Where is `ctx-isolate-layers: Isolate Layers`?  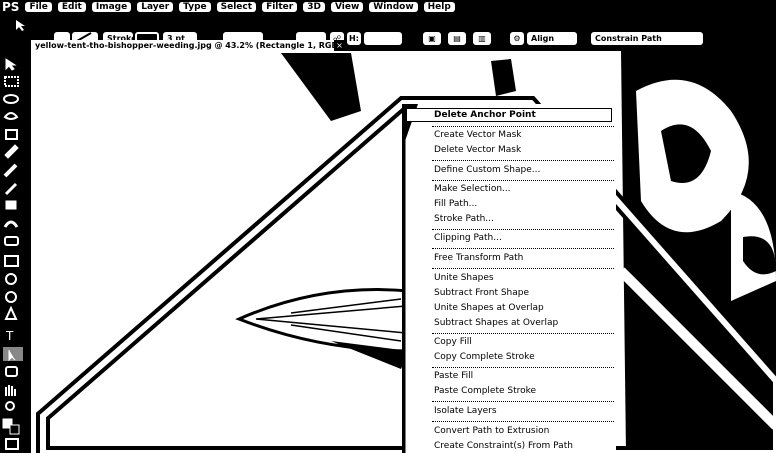
ctx-isolate-layers: Isolate Layers is located at coordinates (465, 411).